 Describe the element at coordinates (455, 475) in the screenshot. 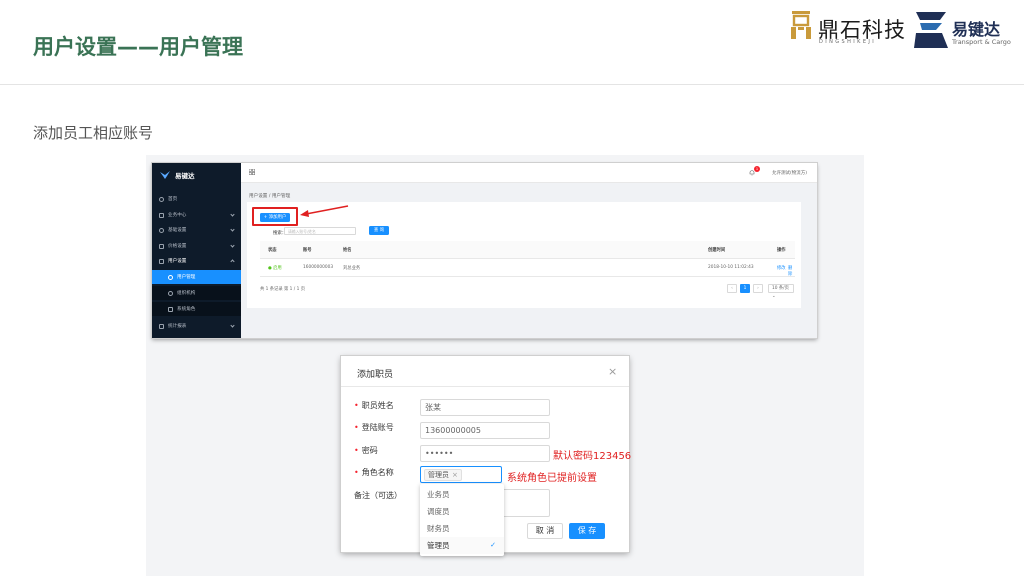

I see `tag-close-icon: ×` at that location.